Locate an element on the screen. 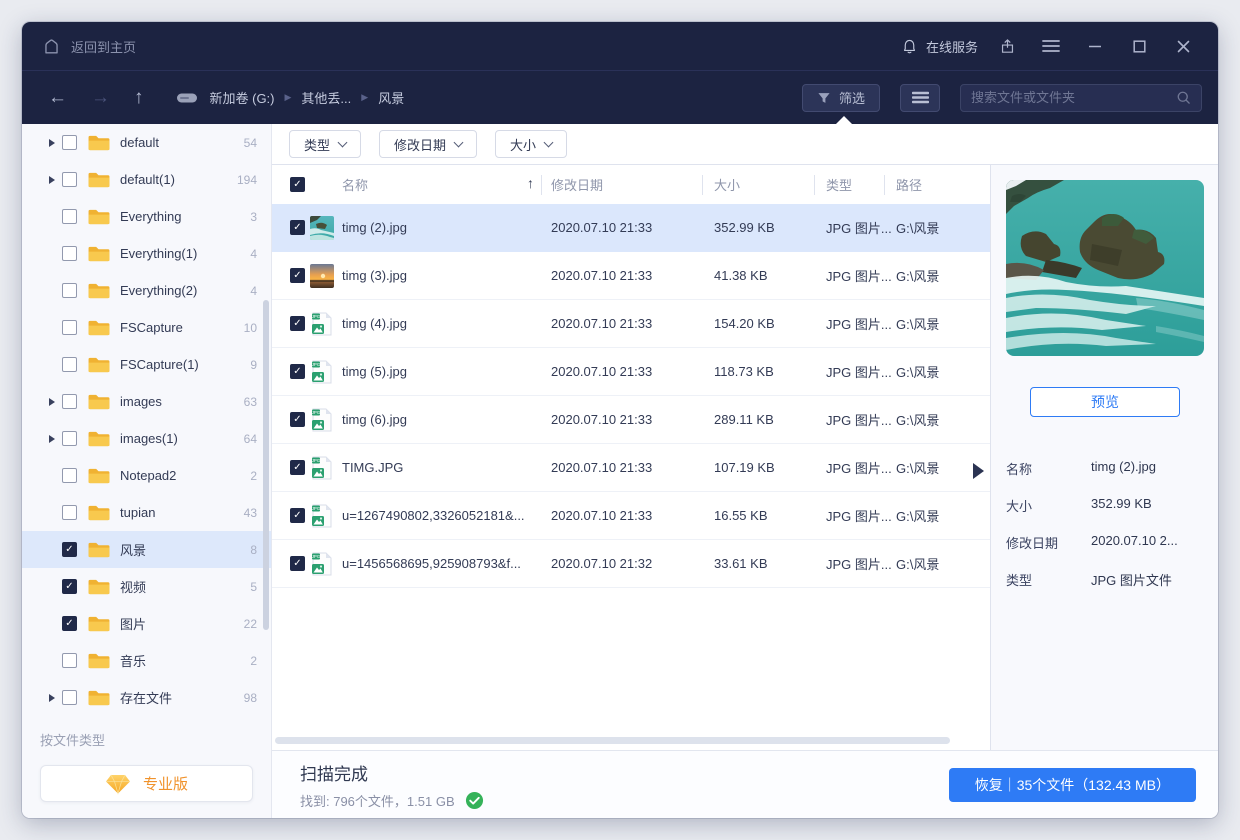 This screenshot has width=1240, height=840. file-count: 9 is located at coordinates (253, 364).